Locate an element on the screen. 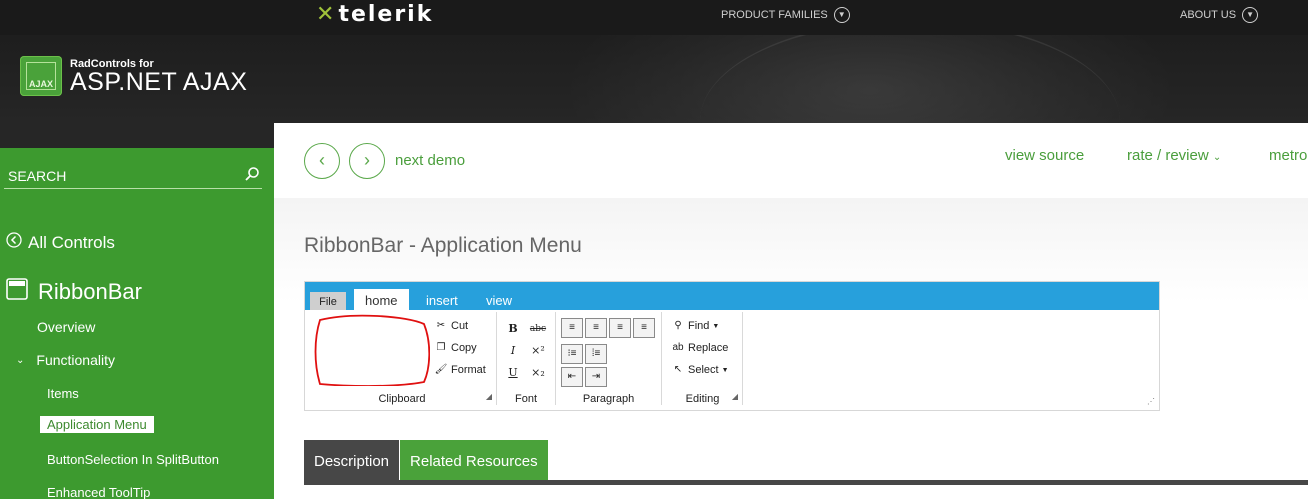  top-nav-strip is located at coordinates (654, 17).